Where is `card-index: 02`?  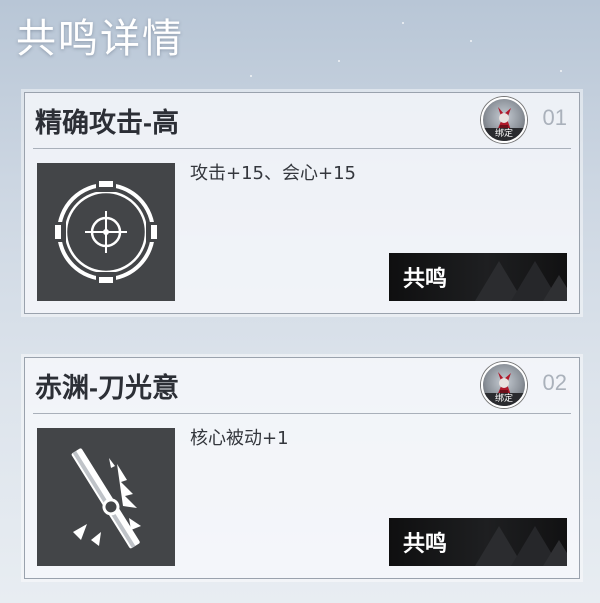
card-index: 02 is located at coordinates (554, 382).